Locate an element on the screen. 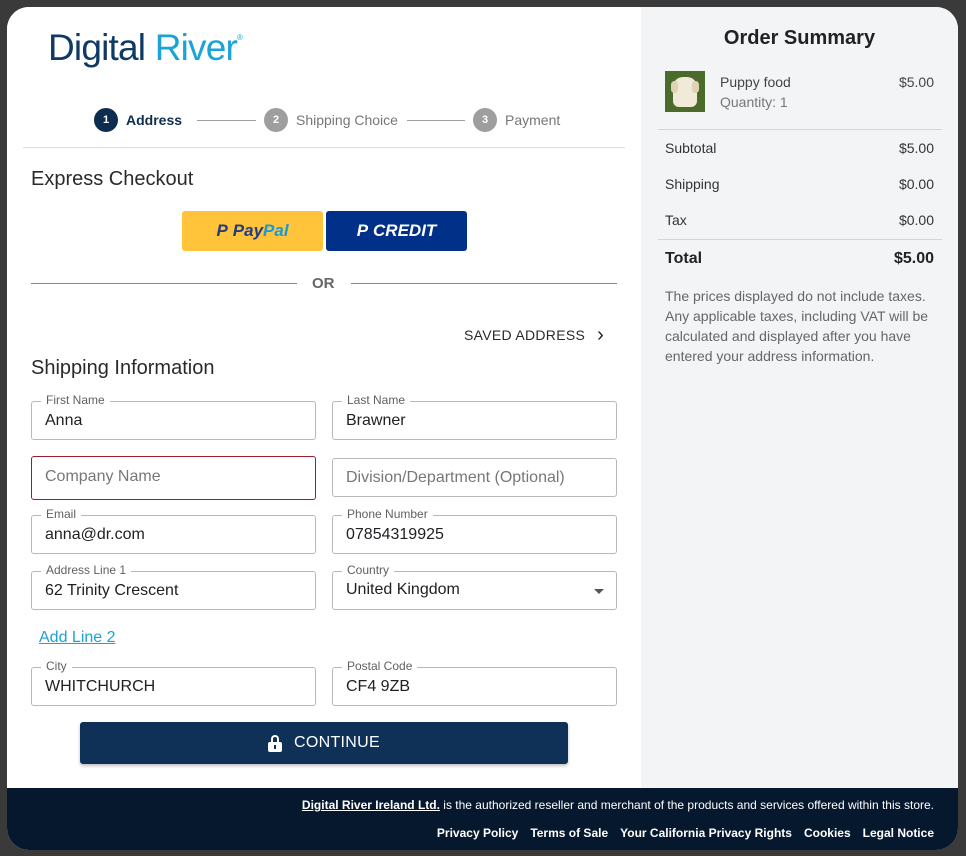  paypal-button: P Pay Pal is located at coordinates (252, 231).